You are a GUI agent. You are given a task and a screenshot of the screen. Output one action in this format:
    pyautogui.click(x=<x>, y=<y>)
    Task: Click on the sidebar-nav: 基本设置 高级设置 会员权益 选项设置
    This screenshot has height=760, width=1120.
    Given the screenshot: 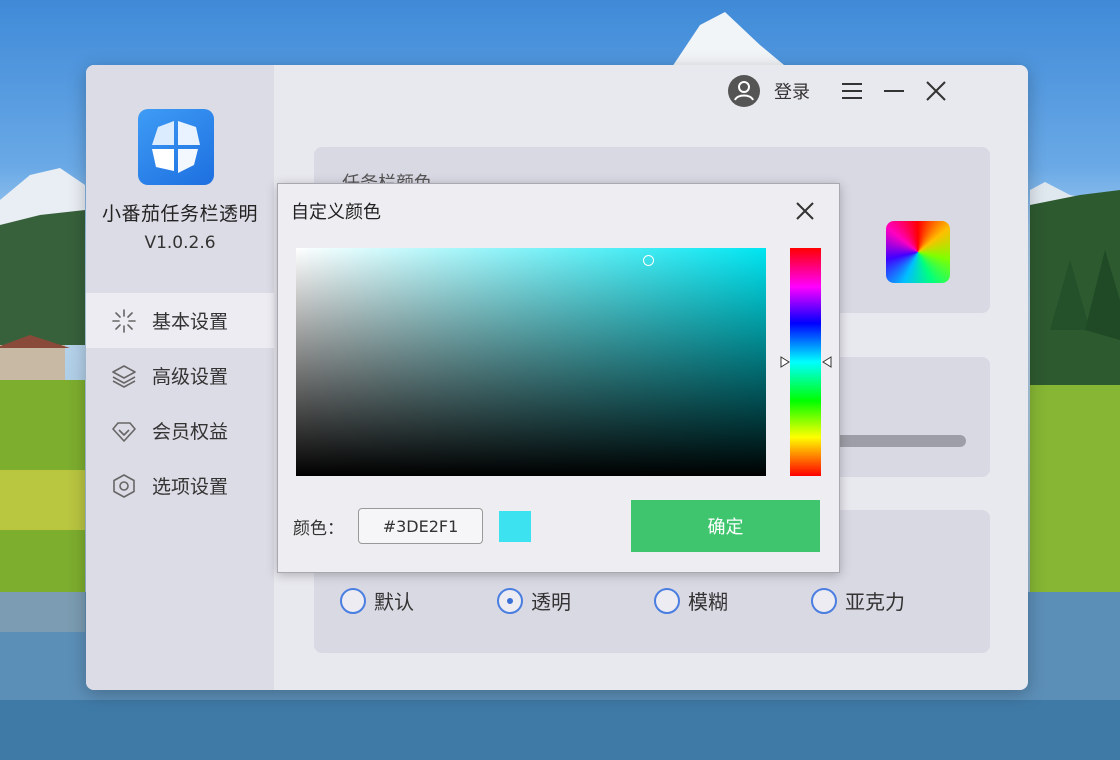 What is the action you would take?
    pyautogui.click(x=180, y=403)
    